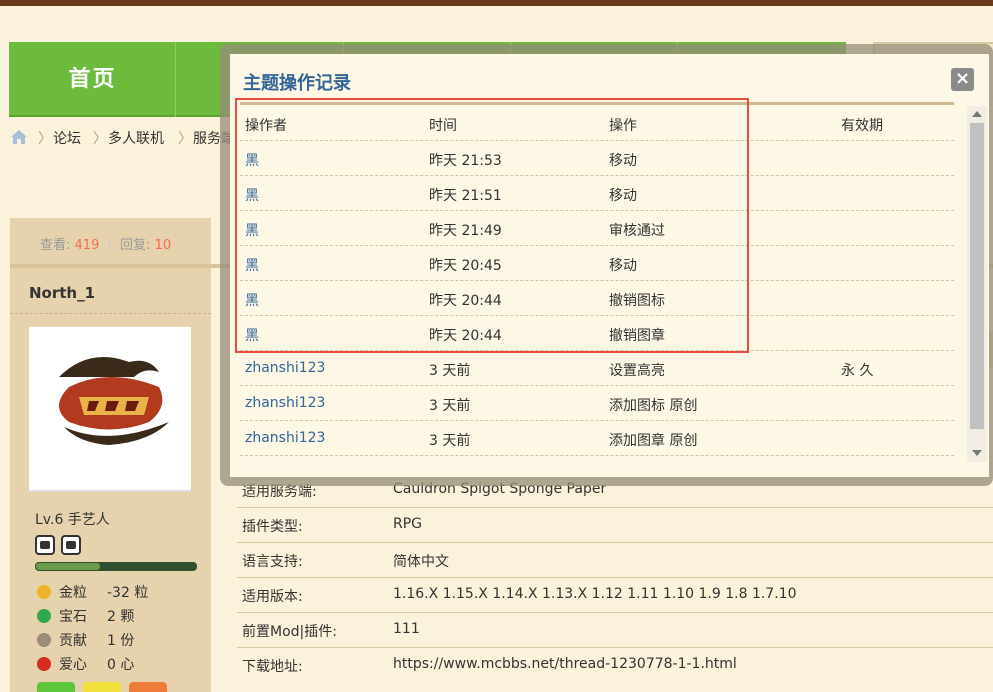 The width and height of the screenshot is (993, 692). What do you see at coordinates (102, 687) in the screenshot?
I see `message-button` at bounding box center [102, 687].